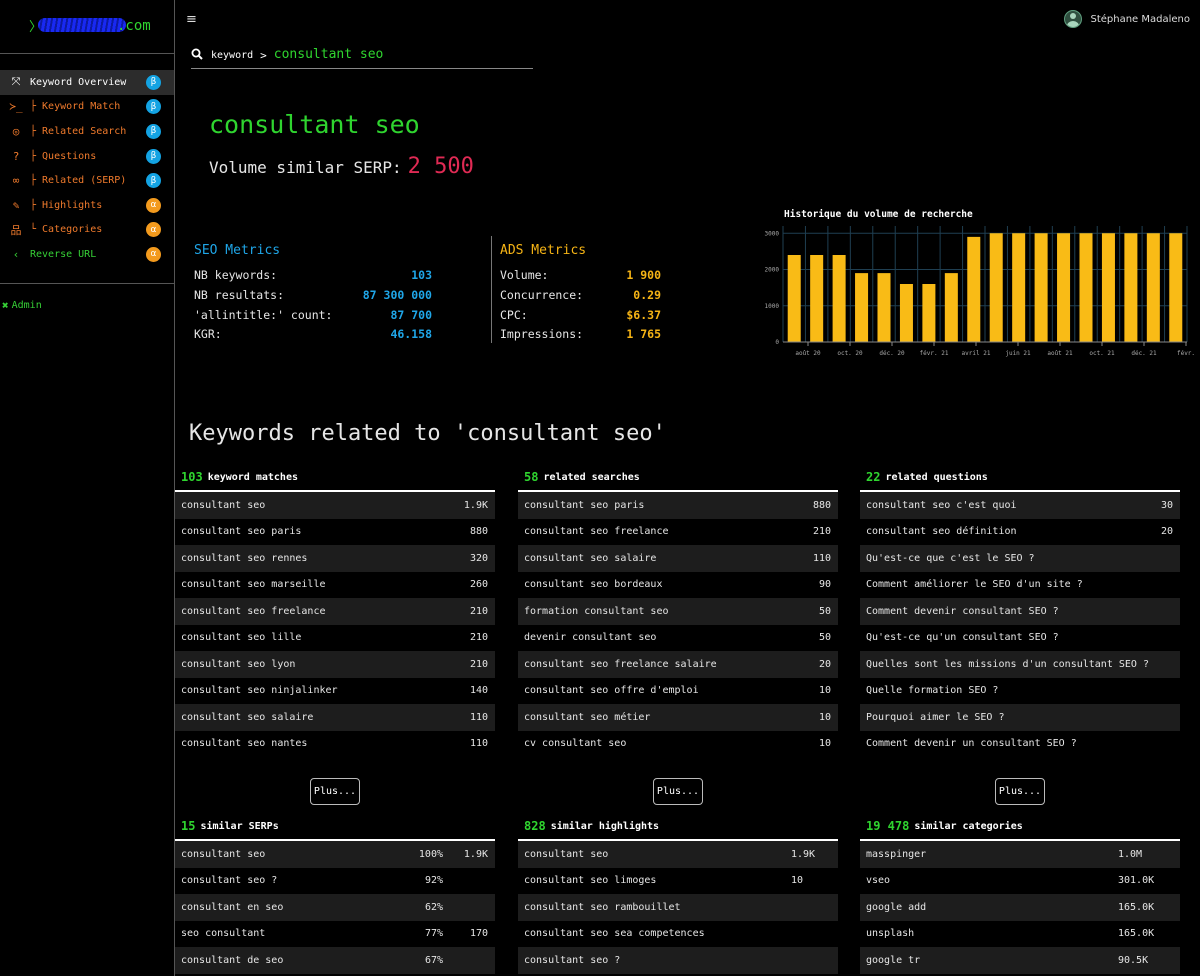 The height and width of the screenshot is (976, 1200). I want to click on row-keyword: consultant seo lille, so click(241, 637).